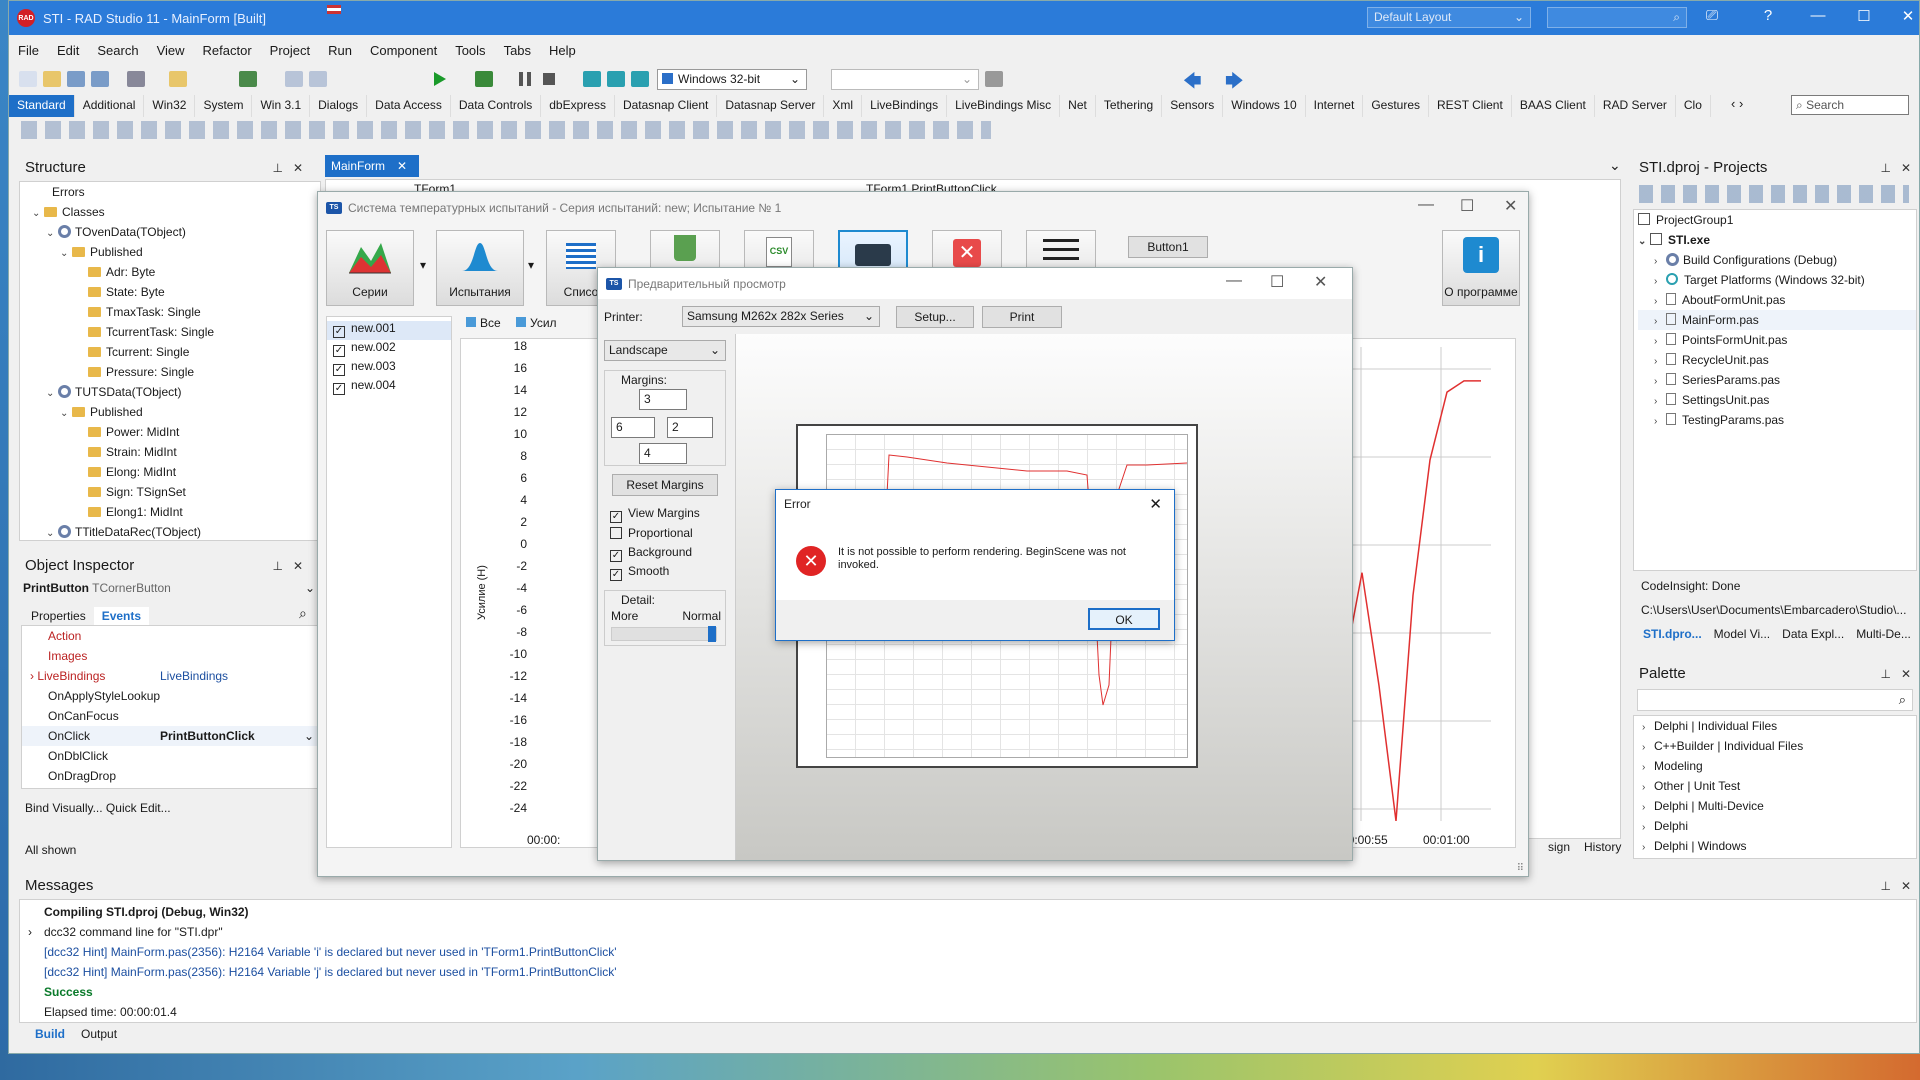 The width and height of the screenshot is (1920, 1080). Describe the element at coordinates (1264, 106) in the screenshot. I see `tab-windows10: Windows 10` at that location.